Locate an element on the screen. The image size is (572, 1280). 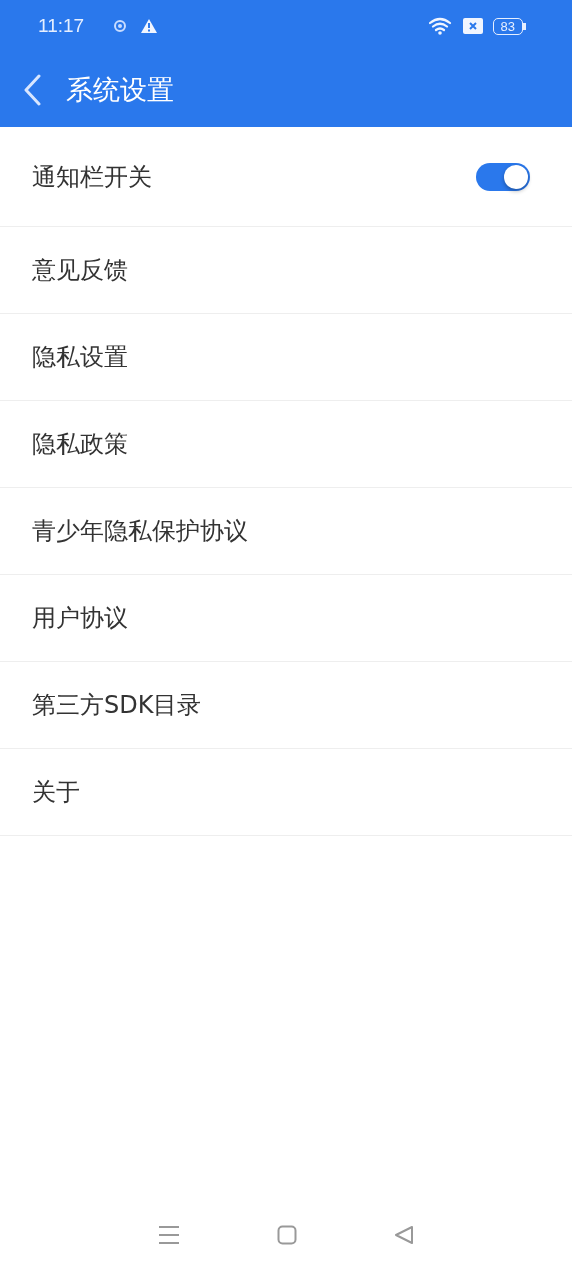
back-nav-button is located at coordinates (403, 1235).